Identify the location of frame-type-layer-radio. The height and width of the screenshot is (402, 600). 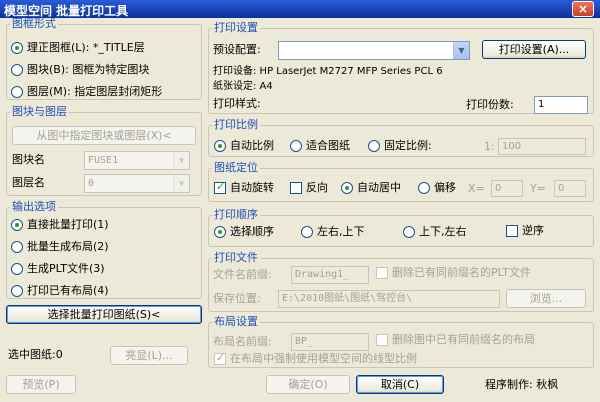
(17, 92).